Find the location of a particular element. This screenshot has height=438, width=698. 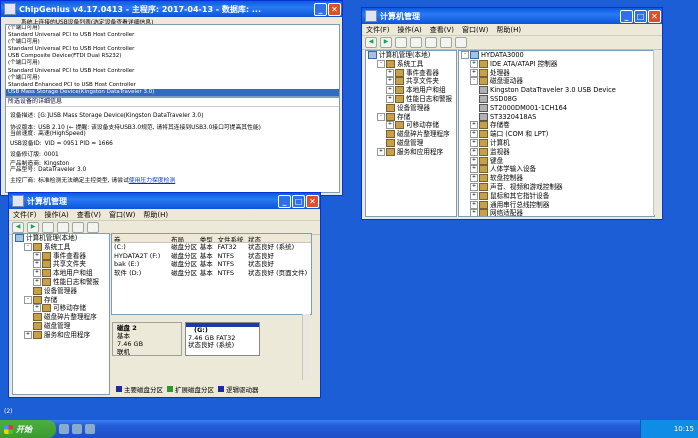

pressure-test-link: 使用压力探度检测 is located at coordinates (152, 181).